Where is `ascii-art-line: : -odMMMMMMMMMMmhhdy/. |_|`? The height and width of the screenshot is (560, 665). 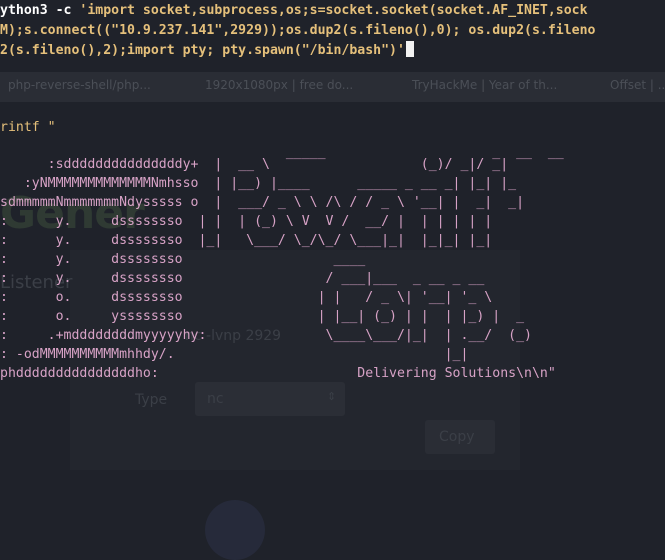
ascii-art-line: : -odMMMMMMMMMMmhhdy/. |_| is located at coordinates (234, 354).